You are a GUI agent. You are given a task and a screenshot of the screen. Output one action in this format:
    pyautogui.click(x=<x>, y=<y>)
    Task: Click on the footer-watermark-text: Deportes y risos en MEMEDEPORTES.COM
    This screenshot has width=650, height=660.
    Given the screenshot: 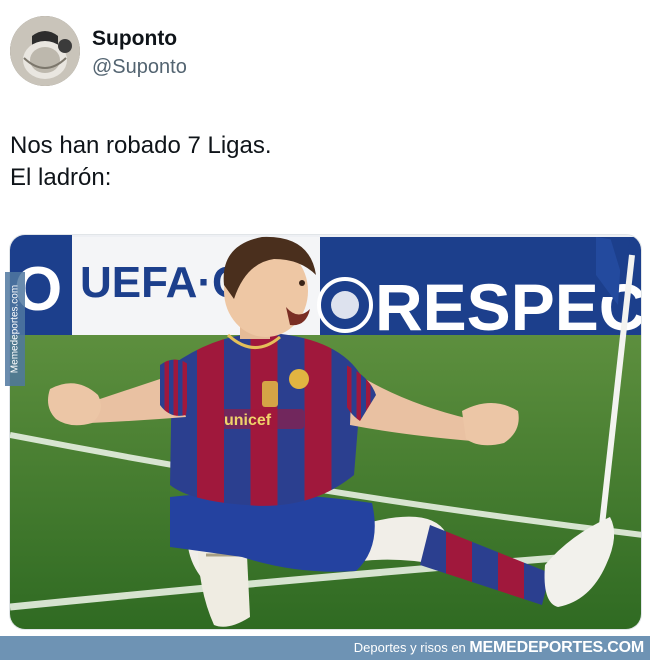 What is the action you would take?
    pyautogui.click(x=499, y=648)
    